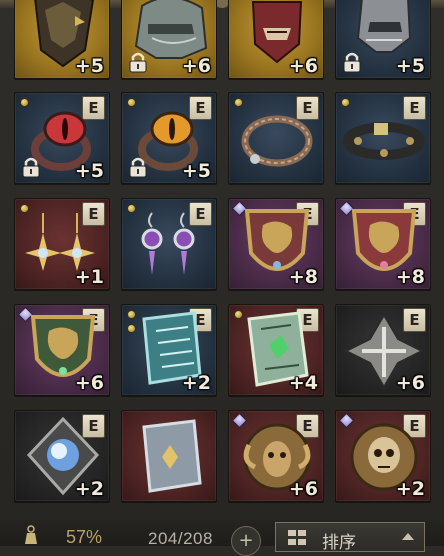 The width and height of the screenshot is (444, 556). What do you see at coordinates (383, 350) in the screenshot?
I see `item-slot-bone-sigil: E +6` at bounding box center [383, 350].